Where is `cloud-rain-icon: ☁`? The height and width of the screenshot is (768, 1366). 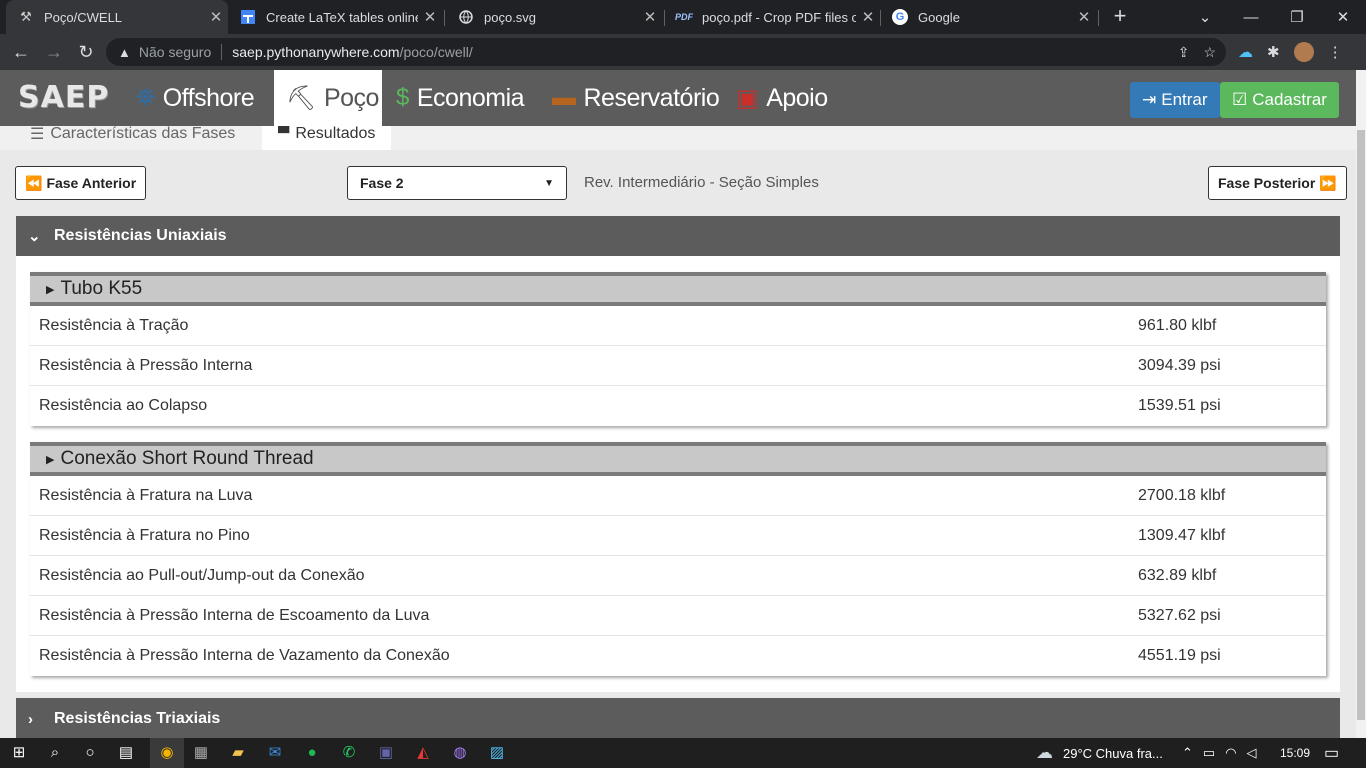 cloud-rain-icon: ☁ is located at coordinates (1044, 752).